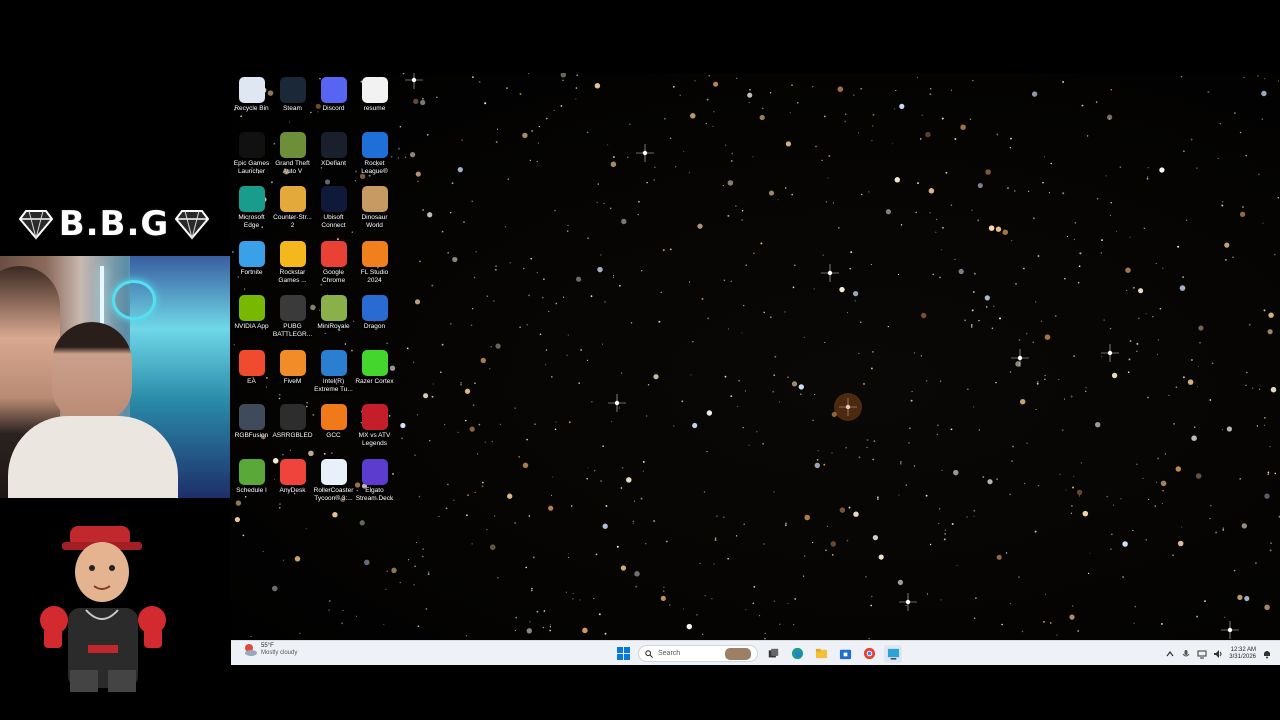  What do you see at coordinates (845, 654) in the screenshot?
I see `microsoft-store-button` at bounding box center [845, 654].